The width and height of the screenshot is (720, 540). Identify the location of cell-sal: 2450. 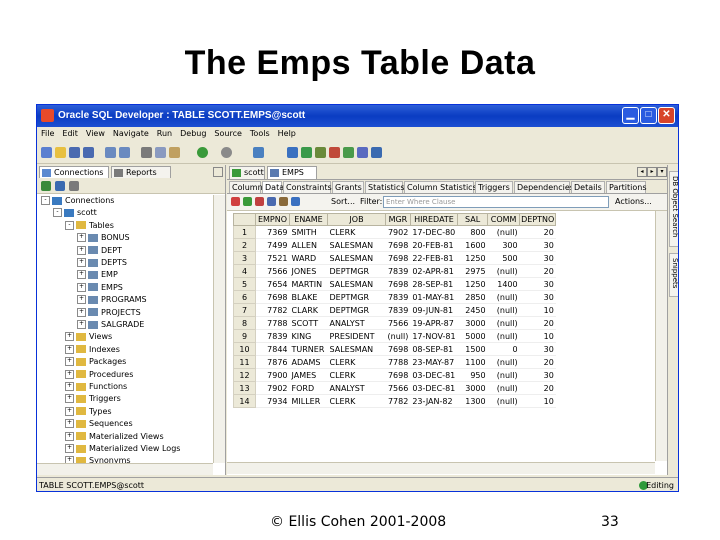
(472, 310).